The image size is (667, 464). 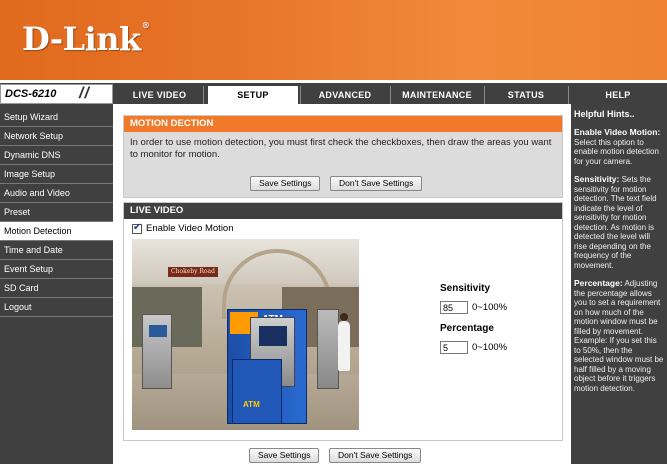 I want to click on sensitivity-label: Sensitivity, so click(x=465, y=288).